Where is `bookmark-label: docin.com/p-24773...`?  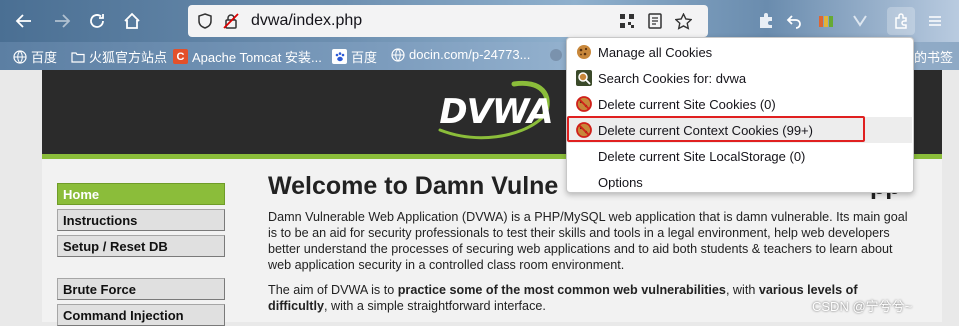
bookmark-label: docin.com/p-24773... is located at coordinates (470, 54).